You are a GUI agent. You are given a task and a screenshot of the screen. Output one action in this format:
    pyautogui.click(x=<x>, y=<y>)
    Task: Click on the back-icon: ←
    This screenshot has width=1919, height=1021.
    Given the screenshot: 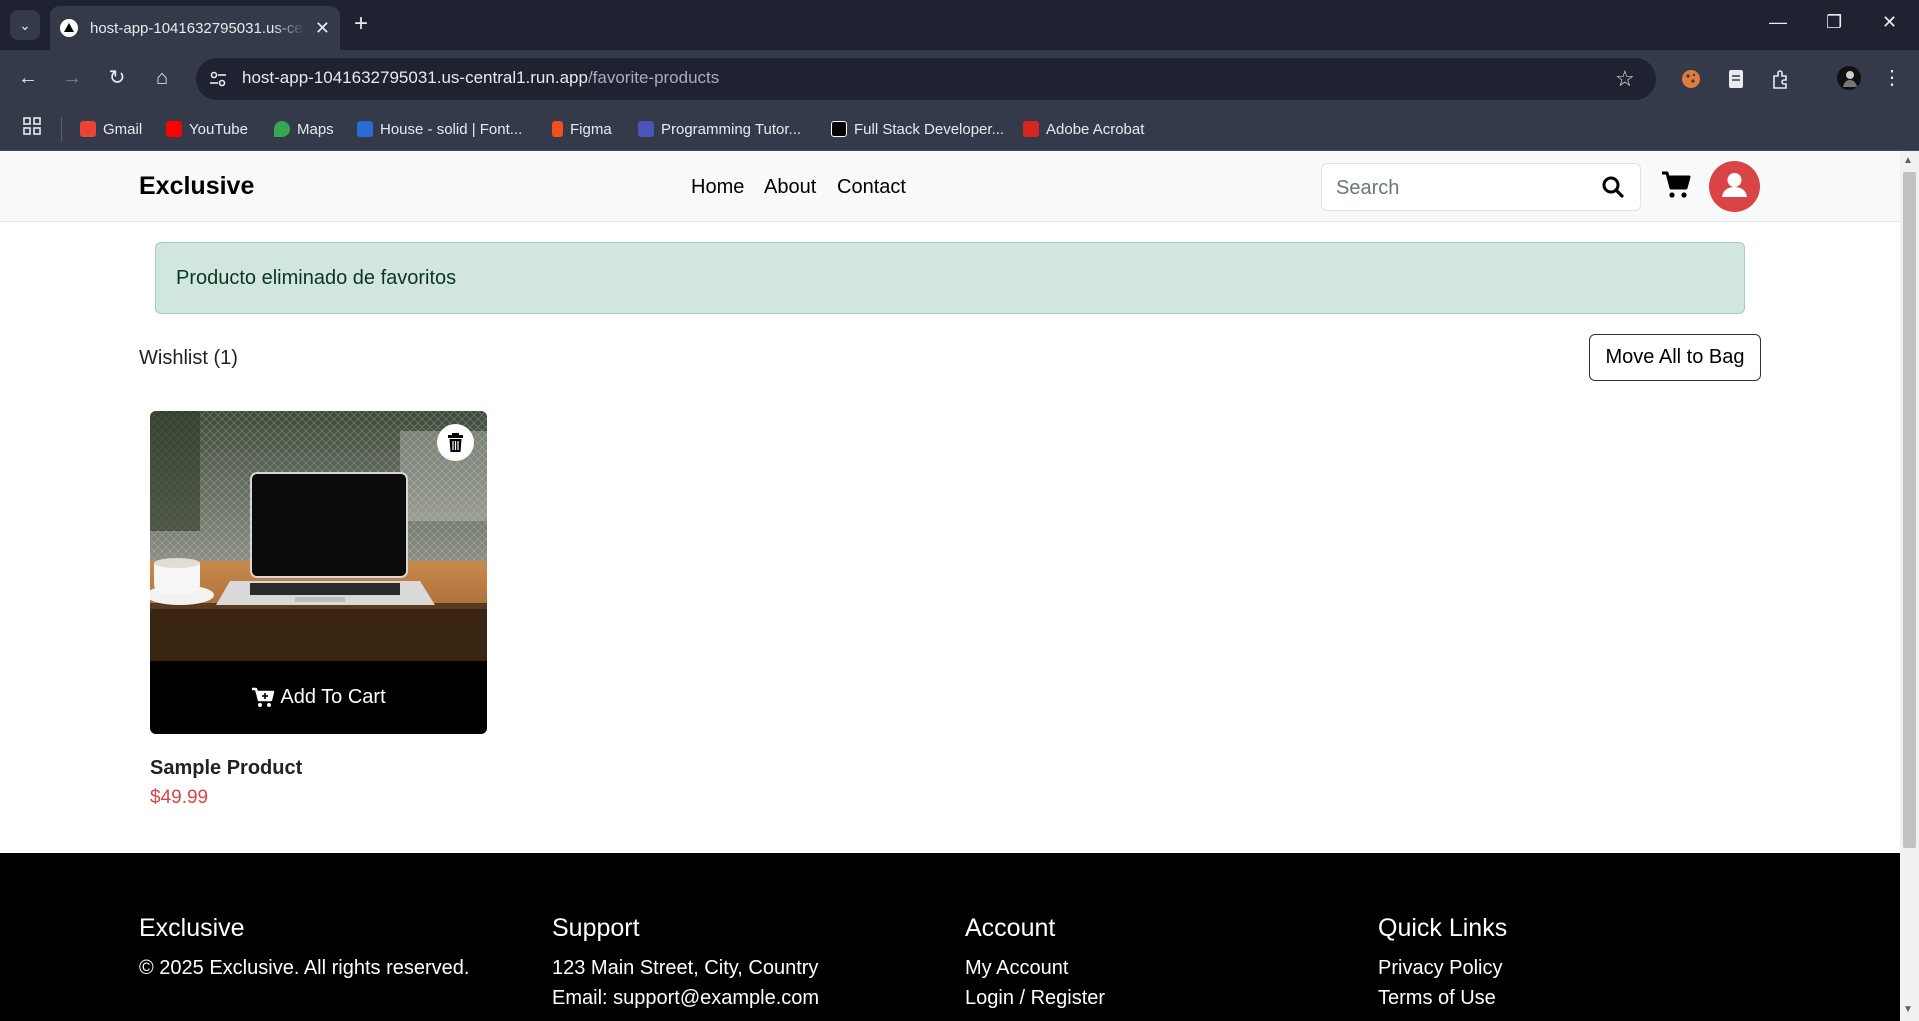 What is the action you would take?
    pyautogui.click(x=28, y=78)
    